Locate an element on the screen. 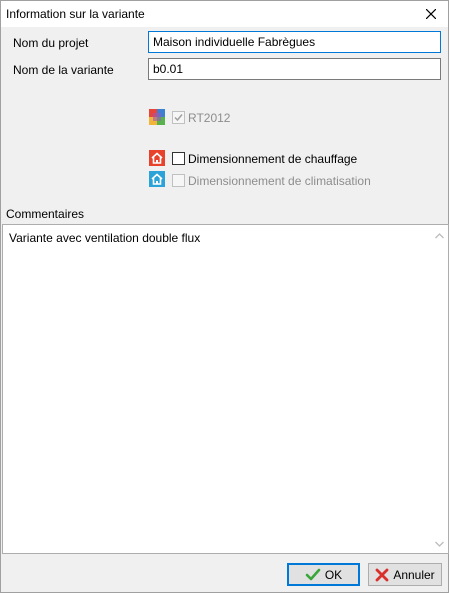  rt2012-icon is located at coordinates (157, 117).